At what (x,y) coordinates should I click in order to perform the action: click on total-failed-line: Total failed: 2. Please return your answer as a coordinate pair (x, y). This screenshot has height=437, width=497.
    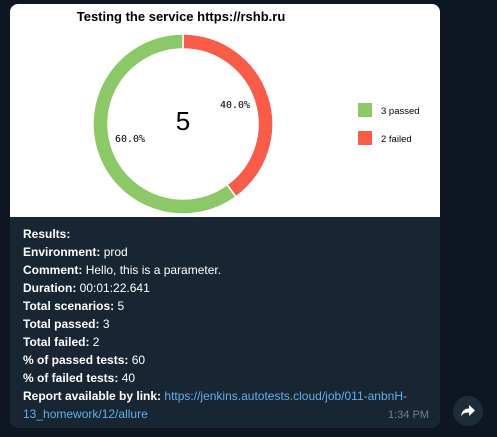
    Looking at the image, I should click on (61, 342).